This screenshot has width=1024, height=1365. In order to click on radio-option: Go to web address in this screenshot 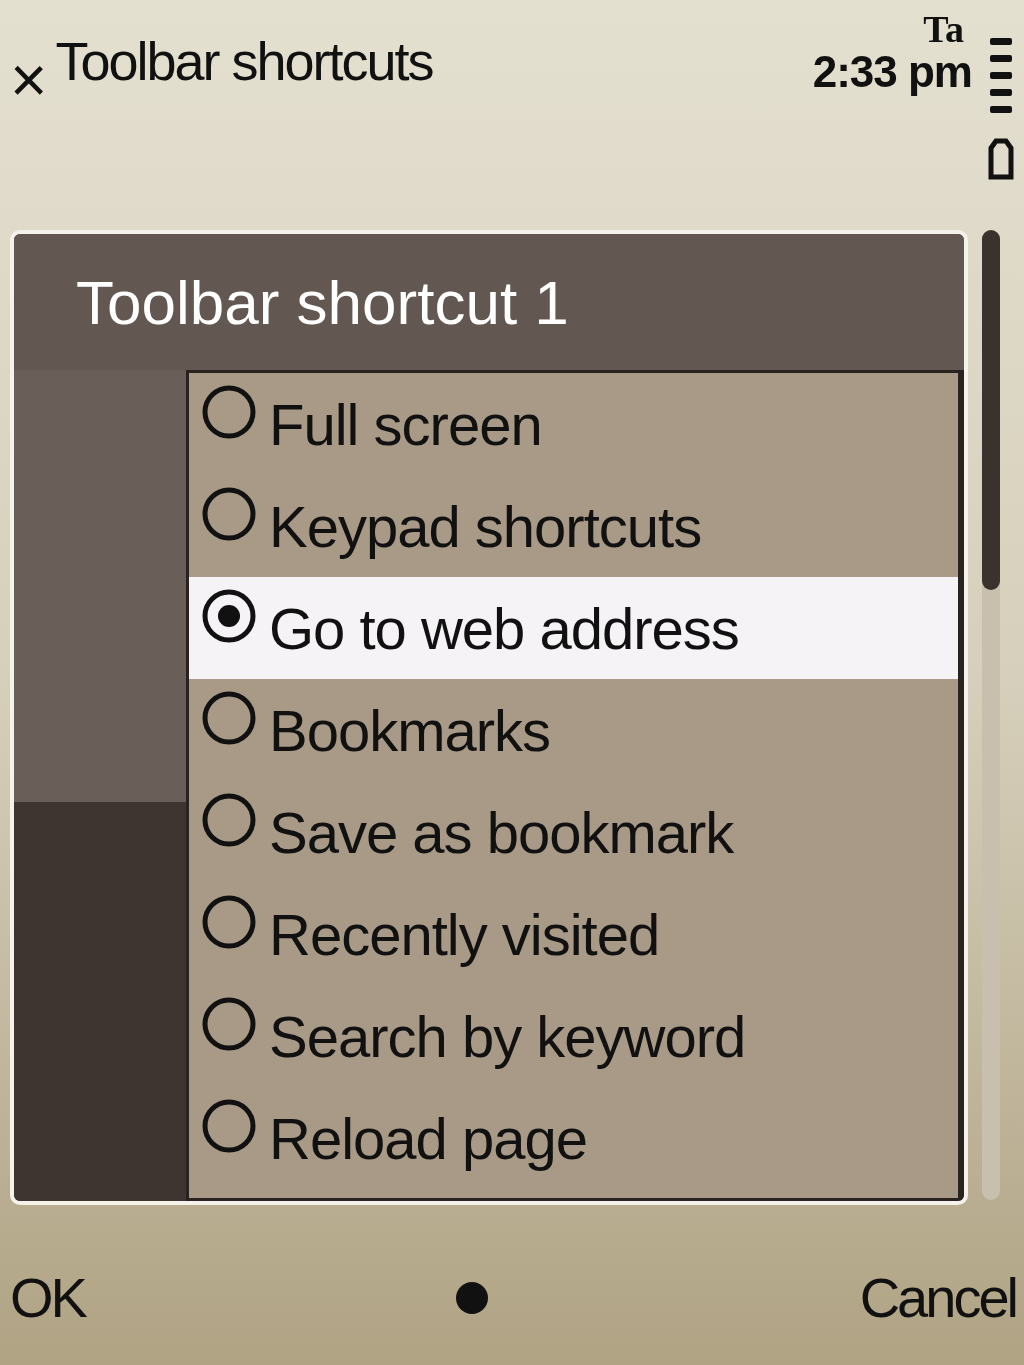, I will do `click(573, 628)`.